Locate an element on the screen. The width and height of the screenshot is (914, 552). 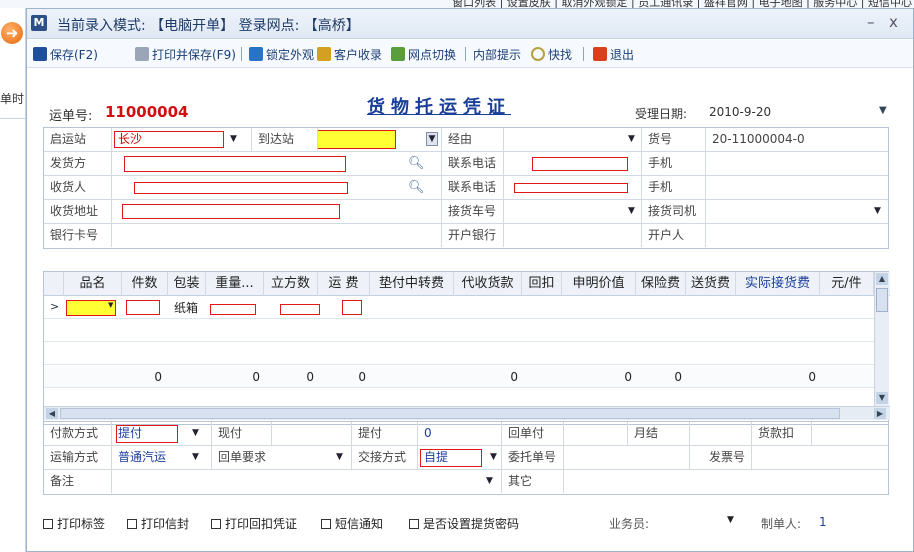
cash-field is located at coordinates (312, 433).